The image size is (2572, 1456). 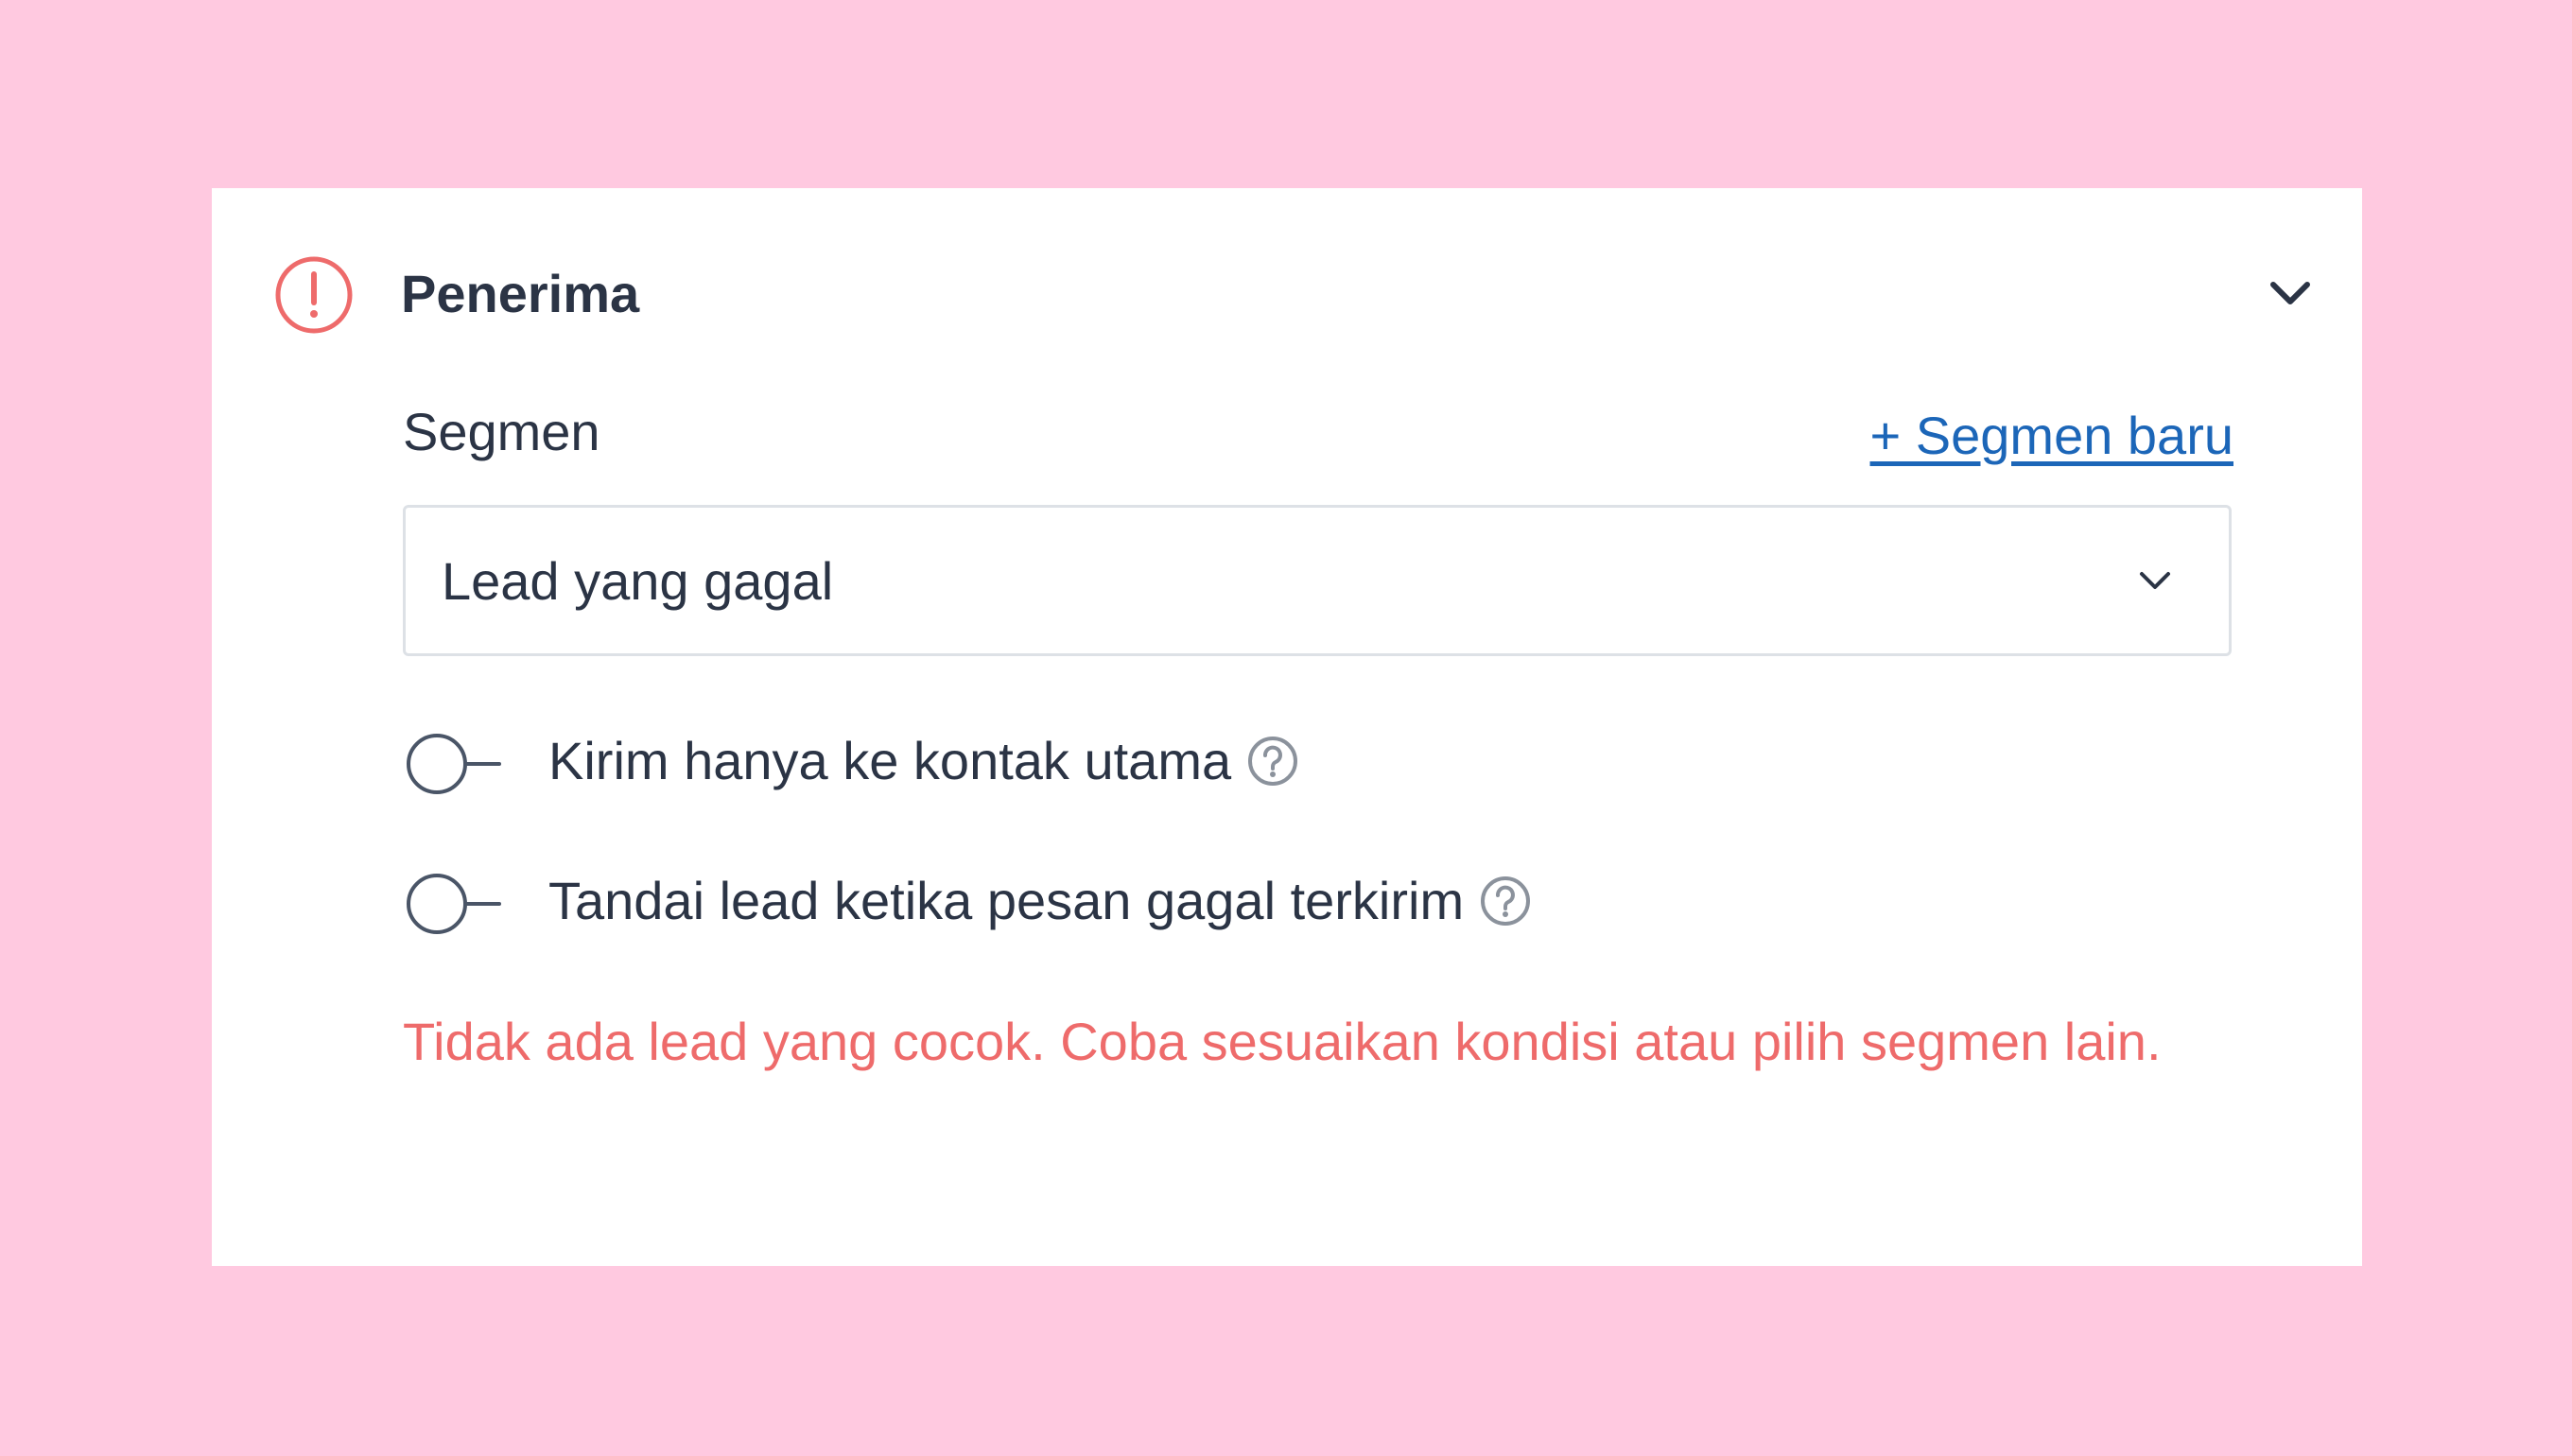 What do you see at coordinates (1317, 580) in the screenshot?
I see `segment-select: Lead yang gagal` at bounding box center [1317, 580].